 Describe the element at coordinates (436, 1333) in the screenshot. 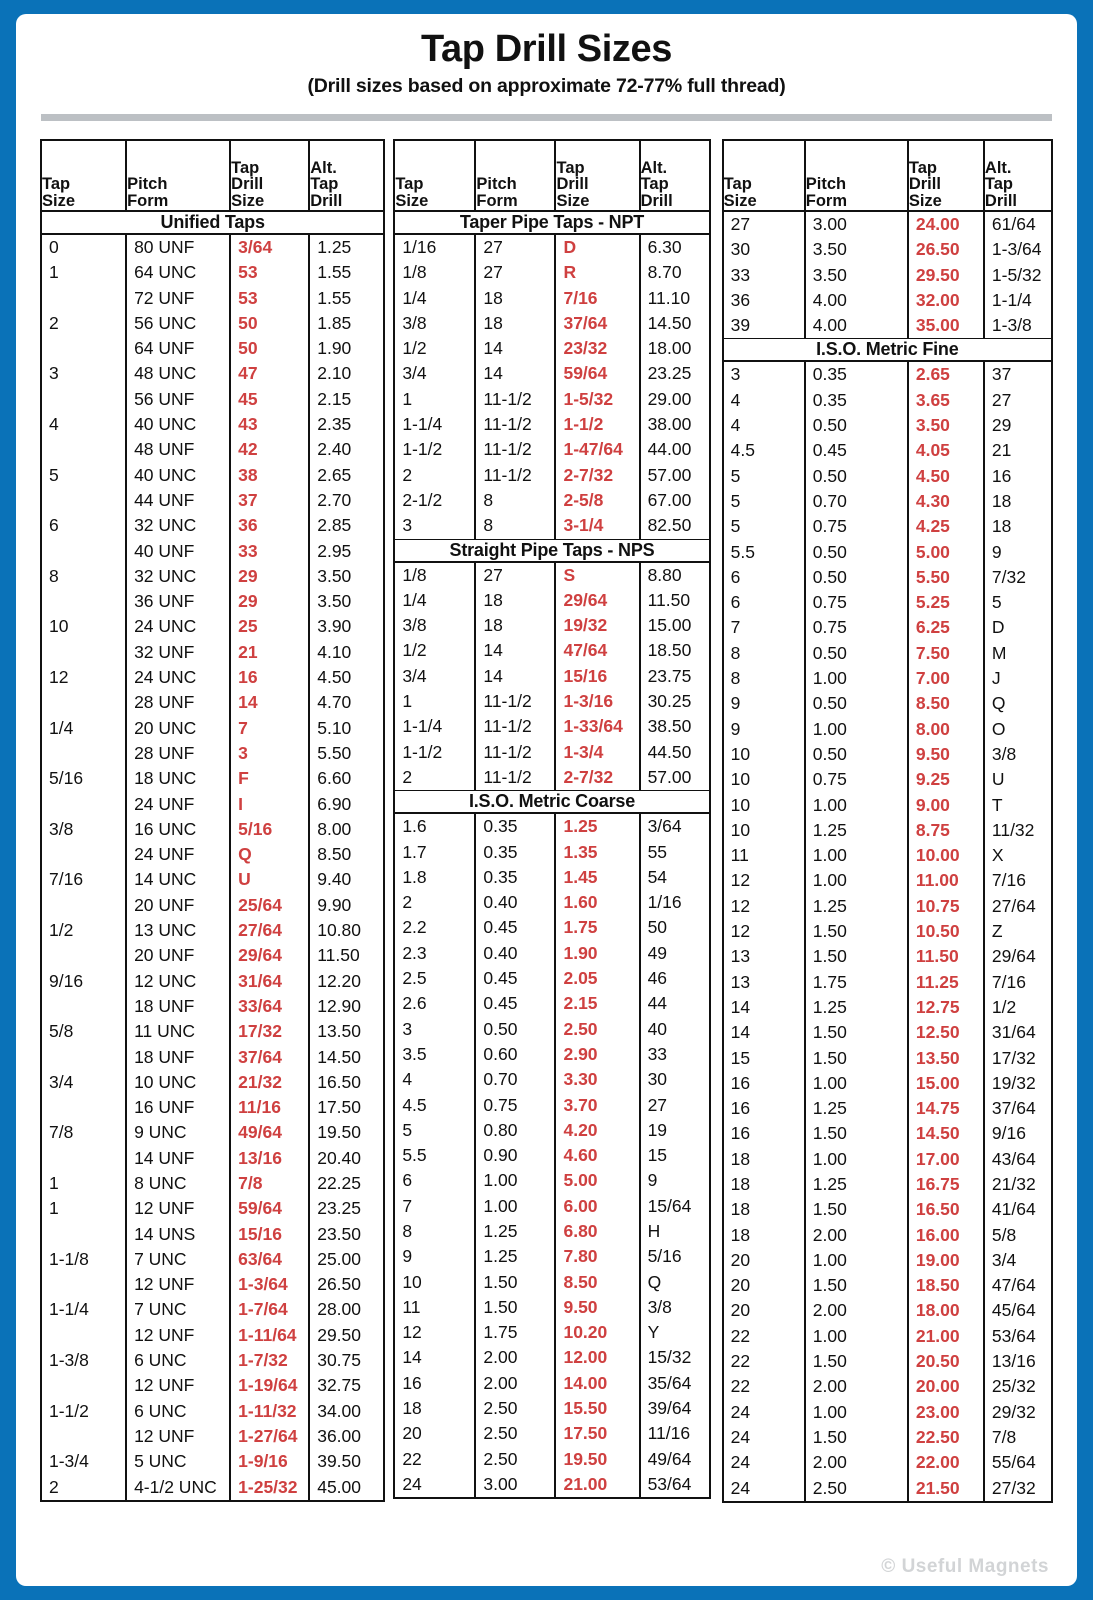

I see `cell-tap-size: 12` at that location.